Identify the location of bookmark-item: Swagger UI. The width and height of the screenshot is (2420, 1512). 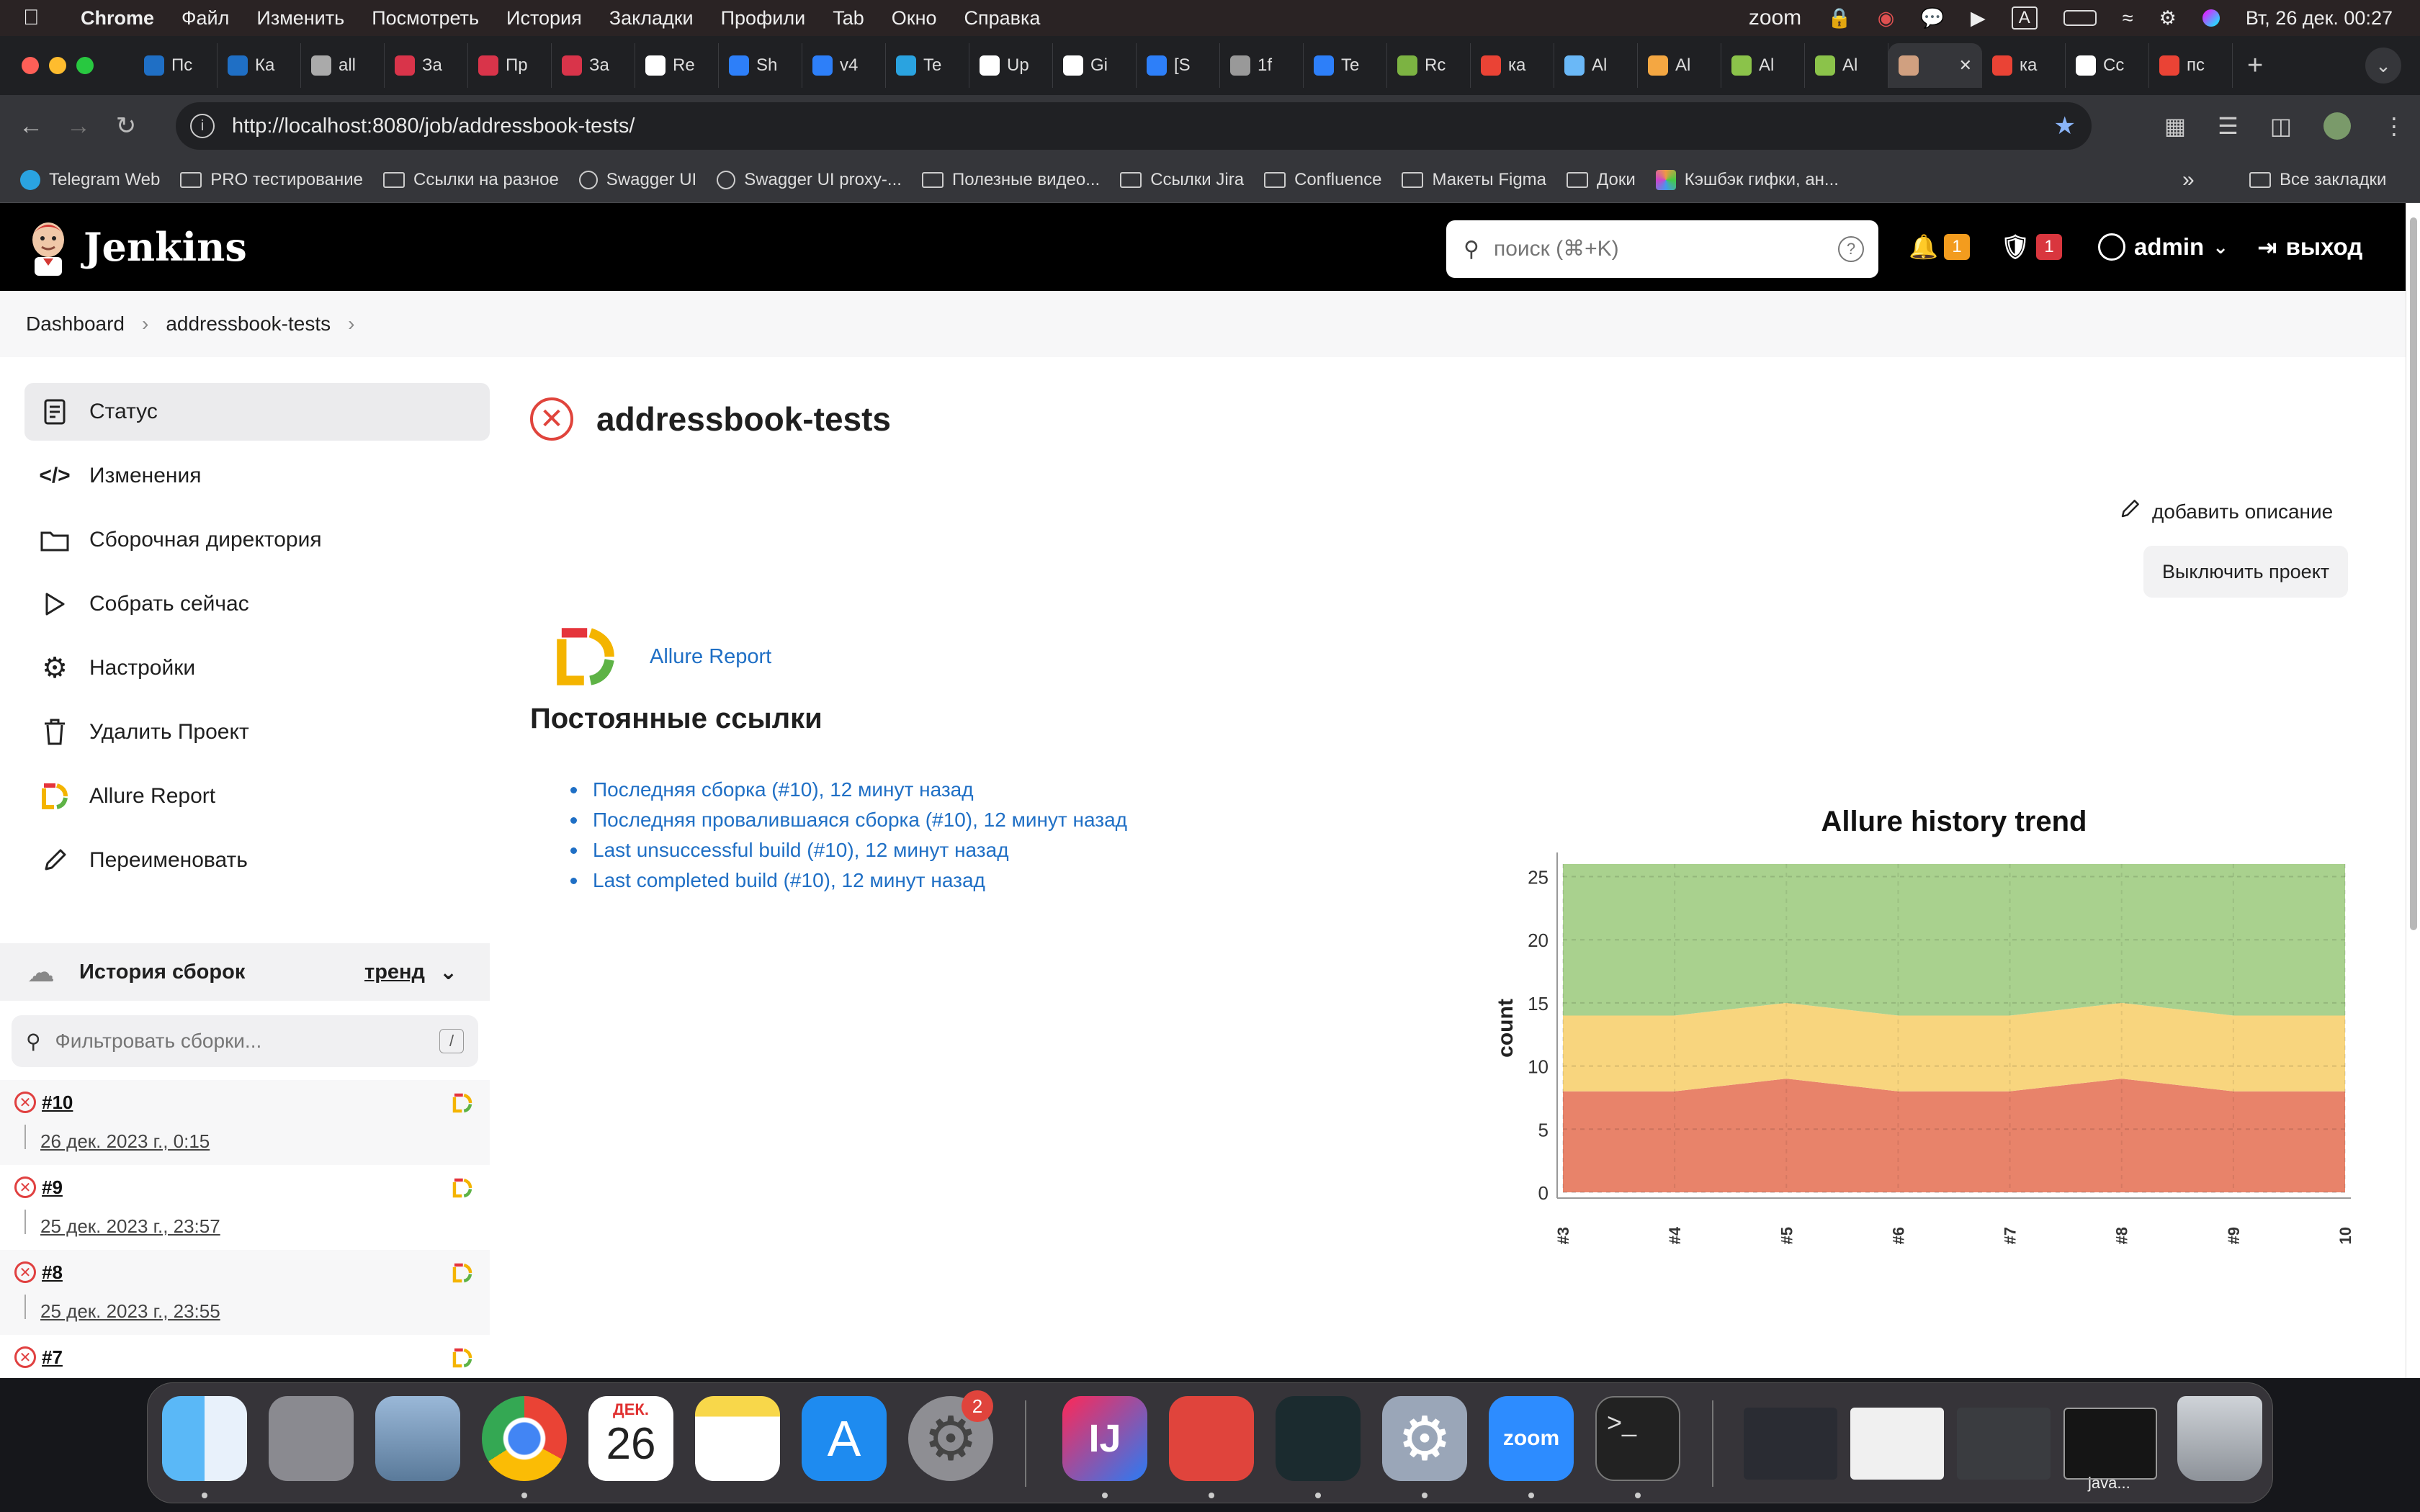
(637, 180).